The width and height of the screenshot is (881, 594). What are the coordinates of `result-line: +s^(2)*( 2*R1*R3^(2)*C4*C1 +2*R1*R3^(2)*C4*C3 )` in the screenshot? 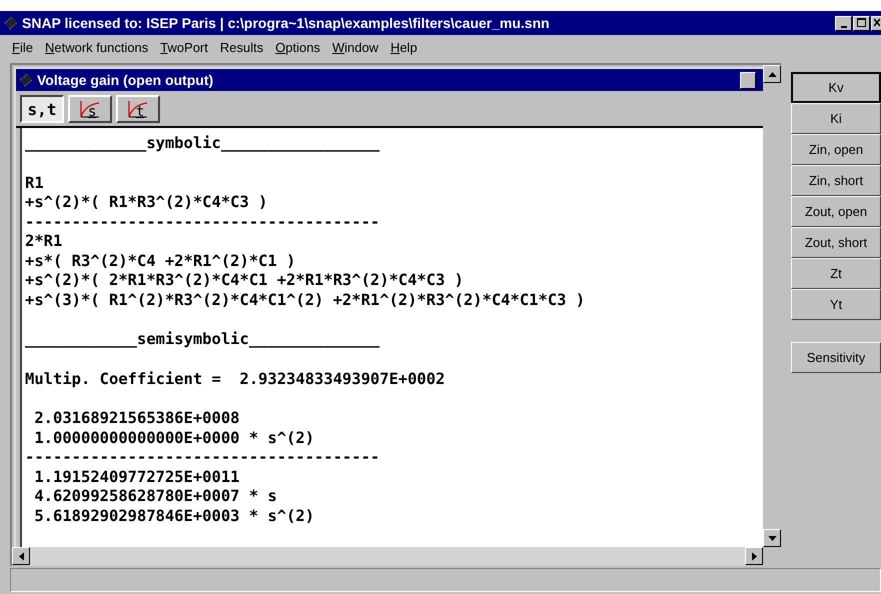 It's located at (245, 280).